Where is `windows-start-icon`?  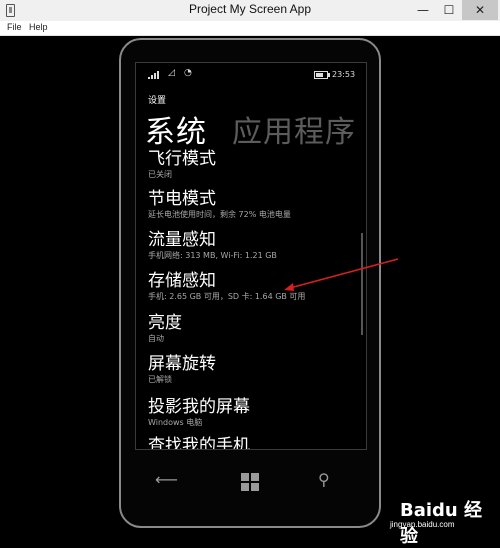 windows-start-icon is located at coordinates (250, 482).